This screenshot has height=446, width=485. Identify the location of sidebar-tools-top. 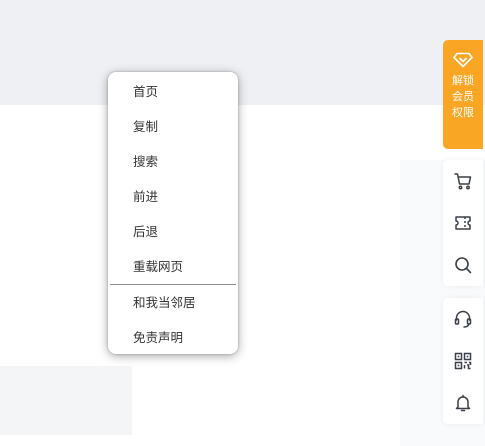
(463, 223).